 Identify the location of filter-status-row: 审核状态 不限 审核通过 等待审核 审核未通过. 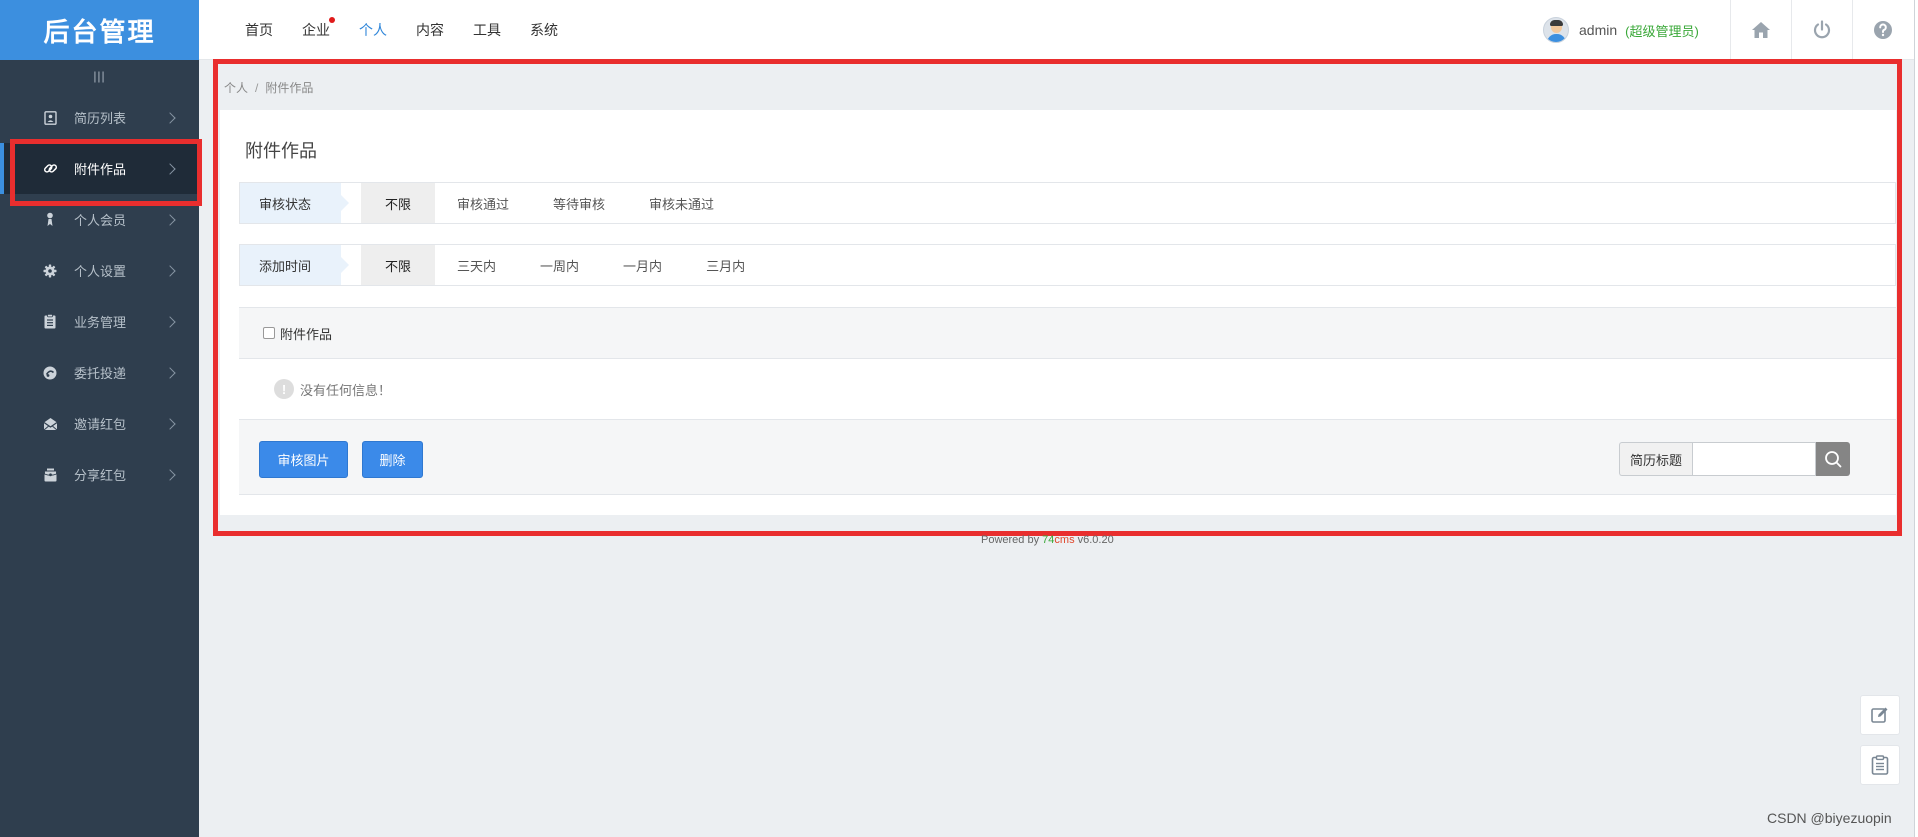
(1067, 203).